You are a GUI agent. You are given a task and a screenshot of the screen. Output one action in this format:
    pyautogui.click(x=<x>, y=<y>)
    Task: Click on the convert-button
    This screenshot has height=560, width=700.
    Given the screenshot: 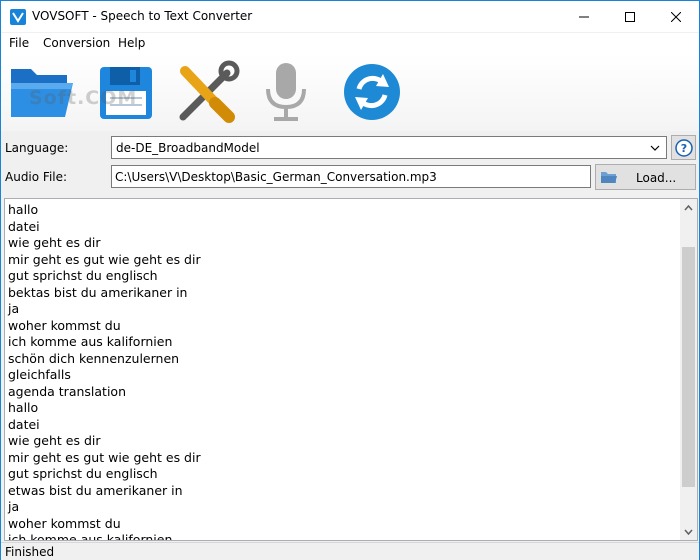 What is the action you would take?
    pyautogui.click(x=374, y=92)
    